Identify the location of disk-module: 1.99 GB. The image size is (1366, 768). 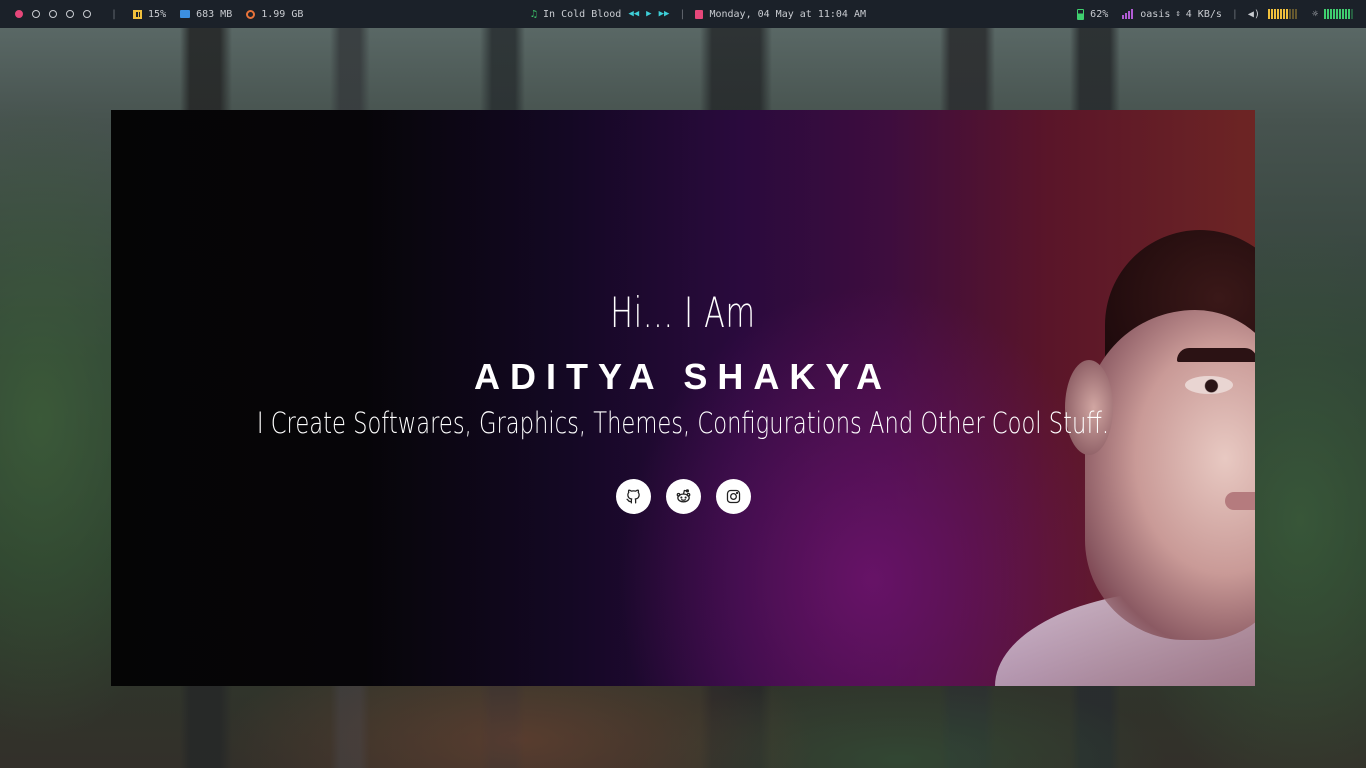
(274, 14).